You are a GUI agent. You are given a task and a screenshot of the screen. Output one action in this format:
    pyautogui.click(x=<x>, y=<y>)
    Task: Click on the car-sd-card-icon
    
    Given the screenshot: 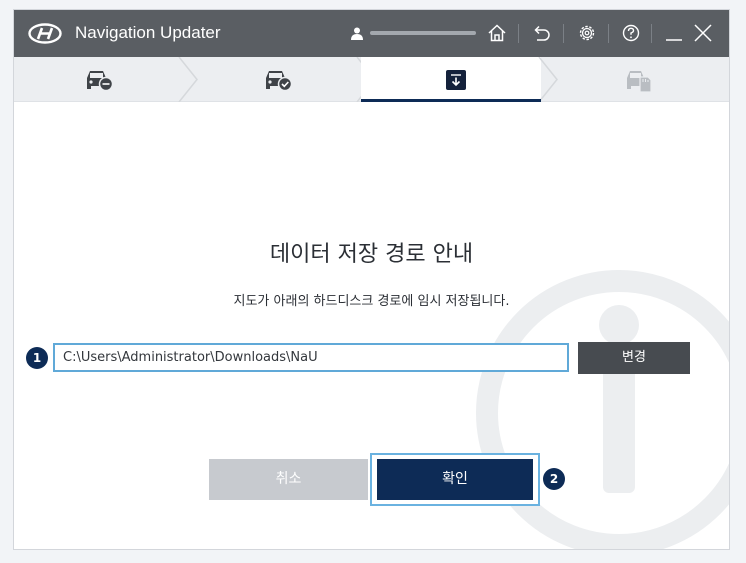 What is the action you would take?
    pyautogui.click(x=639, y=82)
    